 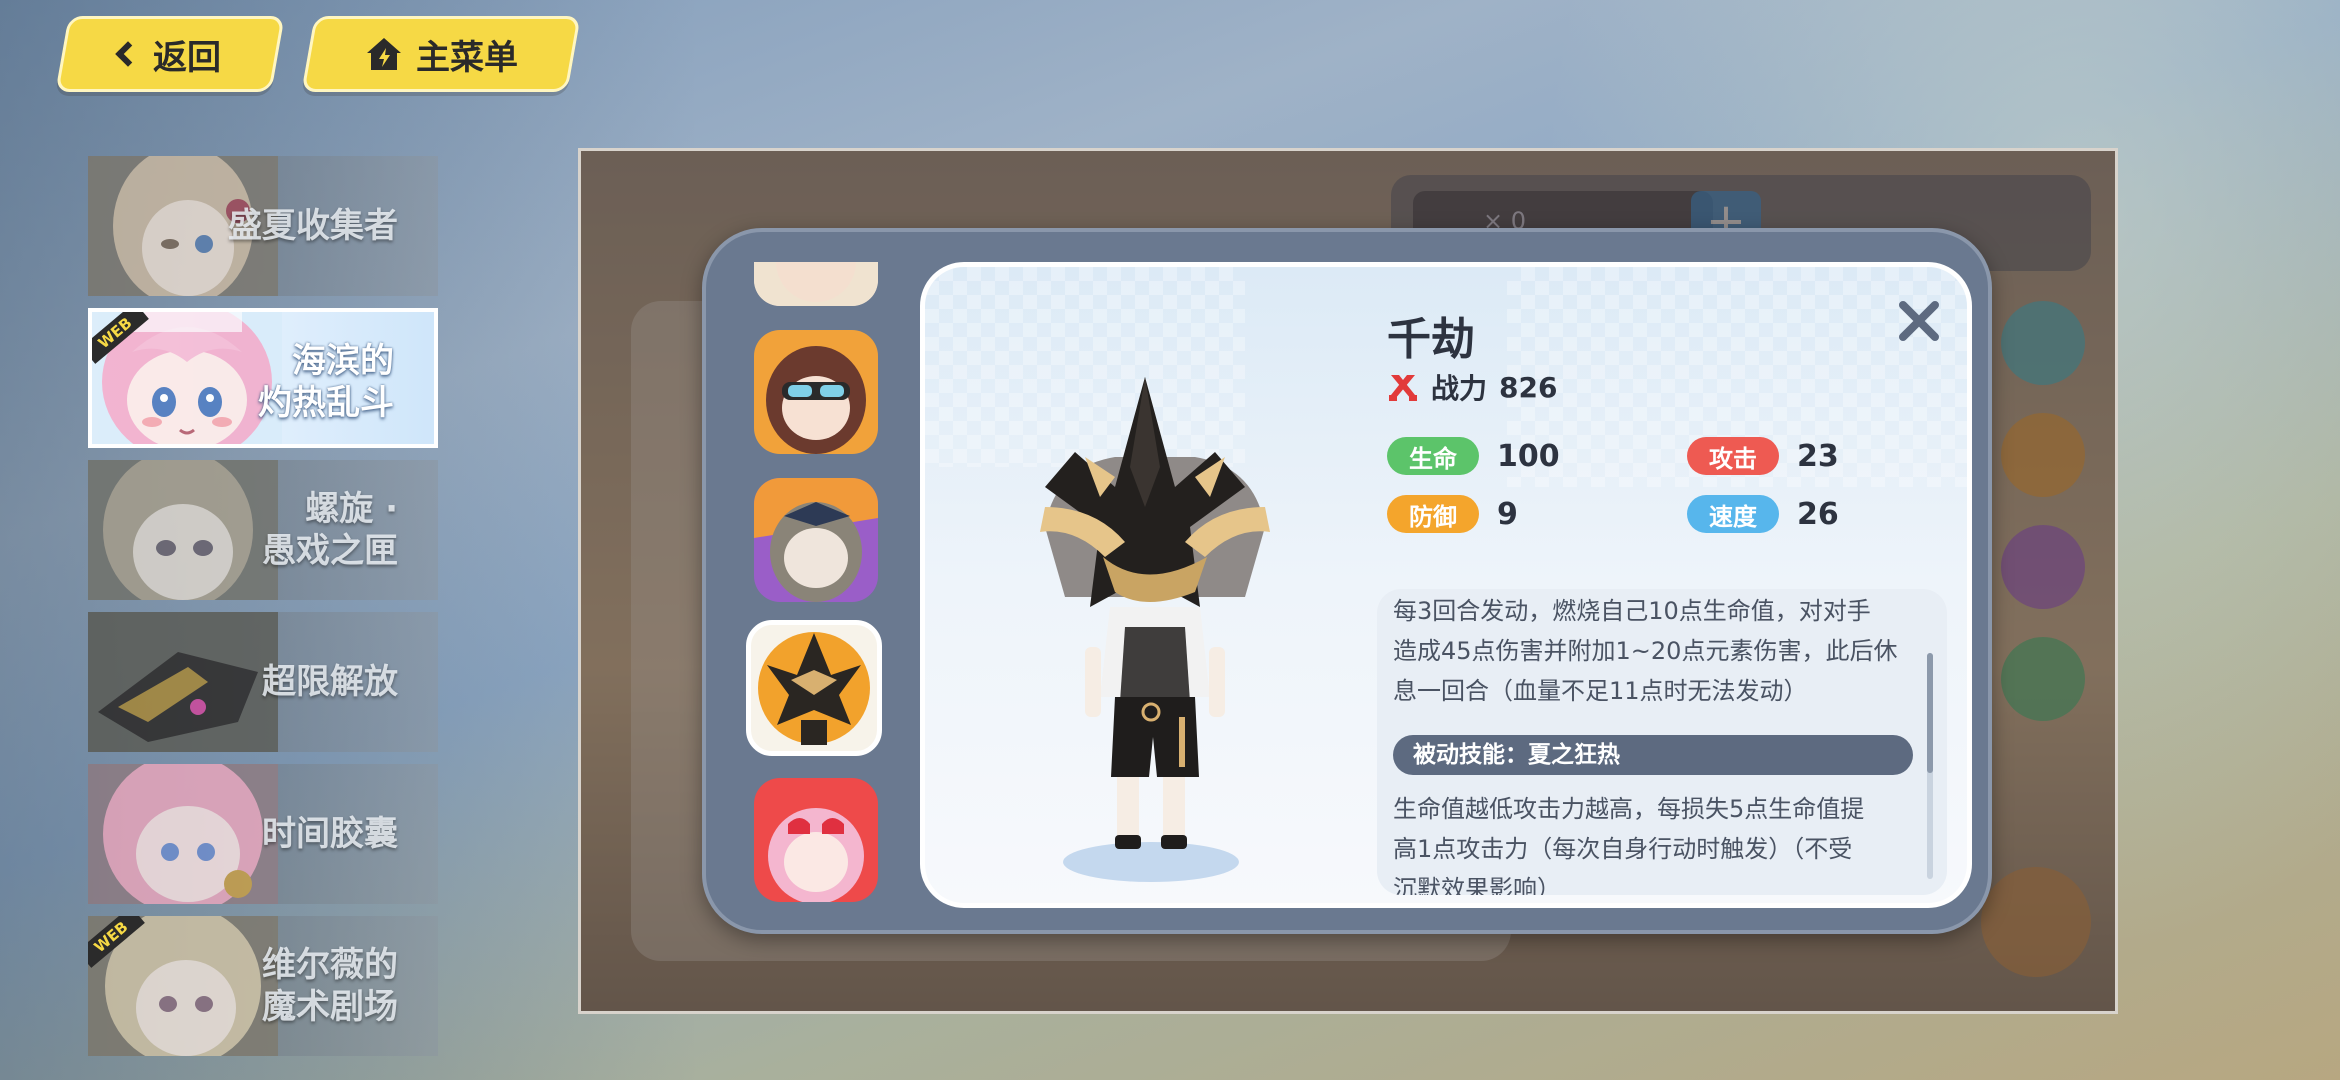 I want to click on character-thumb-selected, so click(x=814, y=688).